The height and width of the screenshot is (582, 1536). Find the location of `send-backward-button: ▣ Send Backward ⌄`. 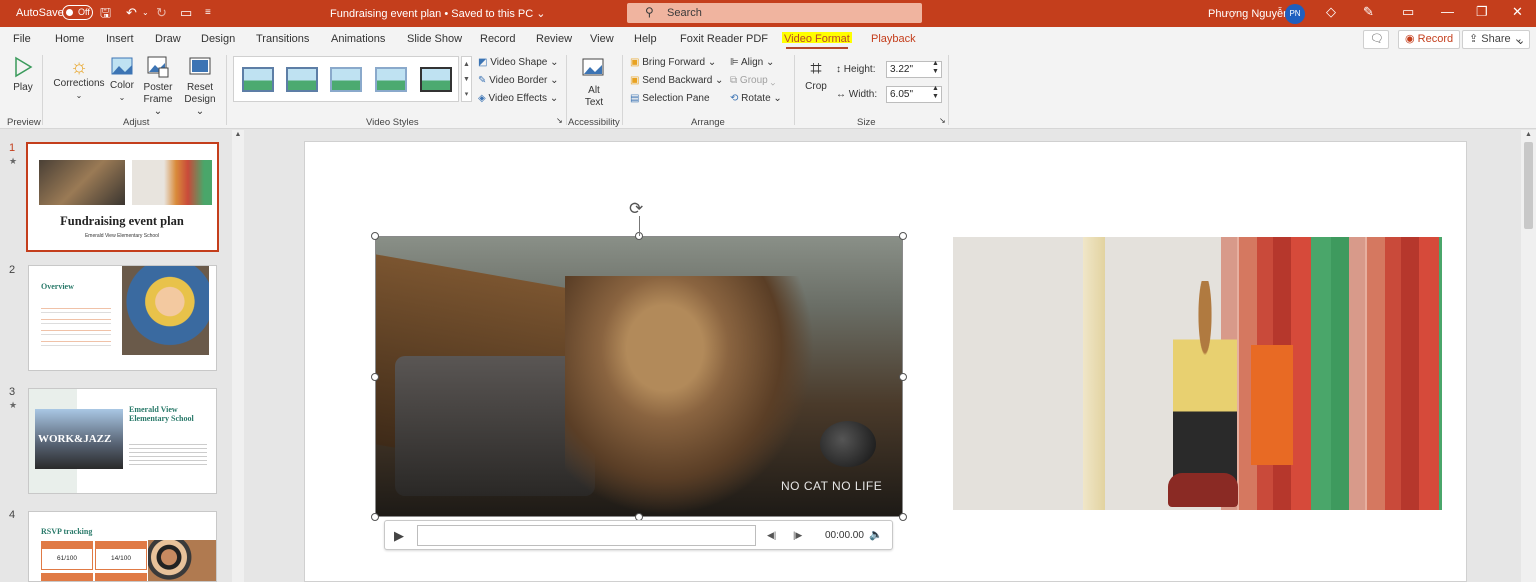

send-backward-button: ▣ Send Backward ⌄ is located at coordinates (676, 80).